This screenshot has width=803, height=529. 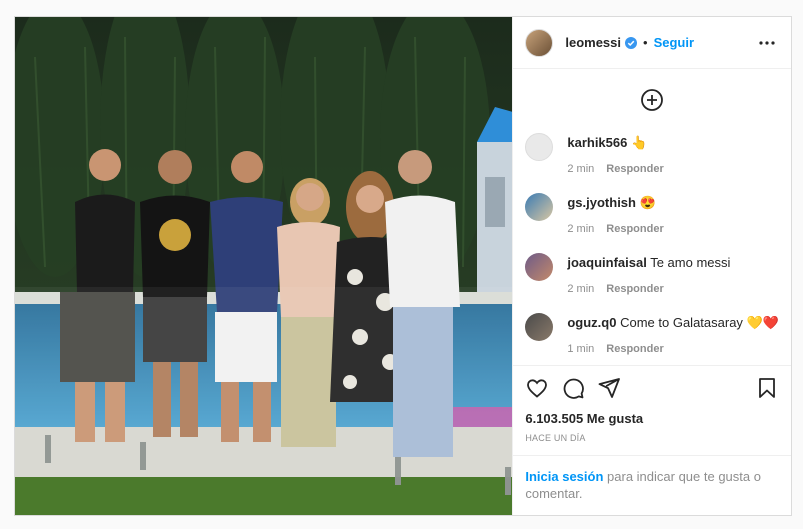 What do you see at coordinates (555, 438) in the screenshot?
I see `post-timestamp: HACE UN DÍA` at bounding box center [555, 438].